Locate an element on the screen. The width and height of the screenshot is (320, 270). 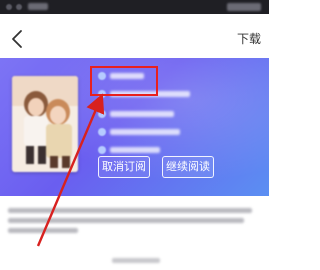
unsubscribe-button: 取消订阅 is located at coordinates (124, 167).